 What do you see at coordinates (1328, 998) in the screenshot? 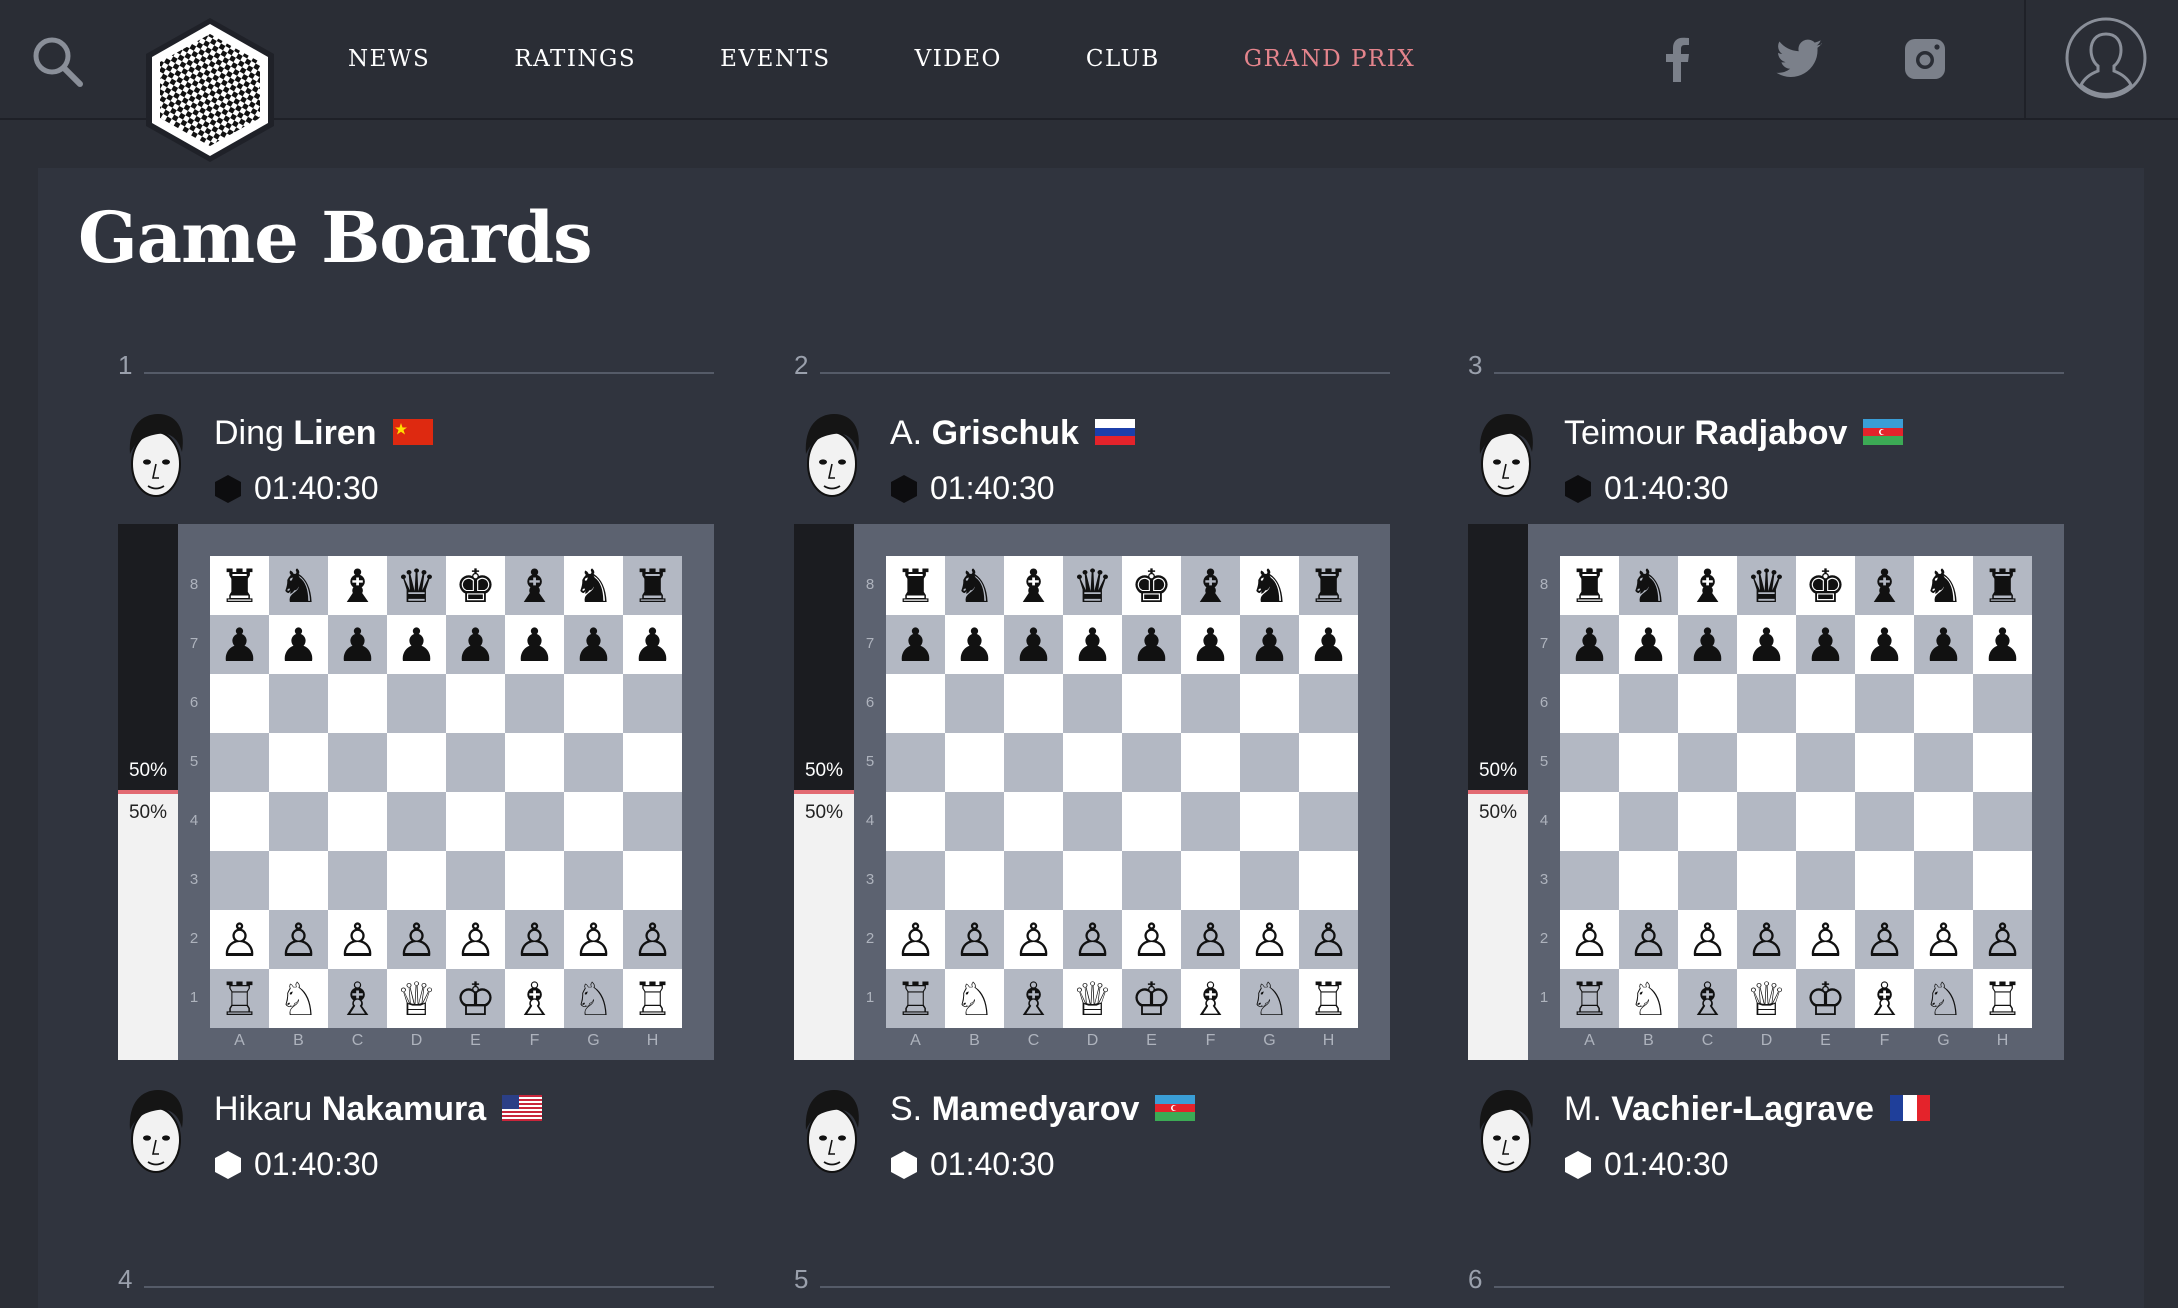
I see `board-square-h1: ♖` at bounding box center [1328, 998].